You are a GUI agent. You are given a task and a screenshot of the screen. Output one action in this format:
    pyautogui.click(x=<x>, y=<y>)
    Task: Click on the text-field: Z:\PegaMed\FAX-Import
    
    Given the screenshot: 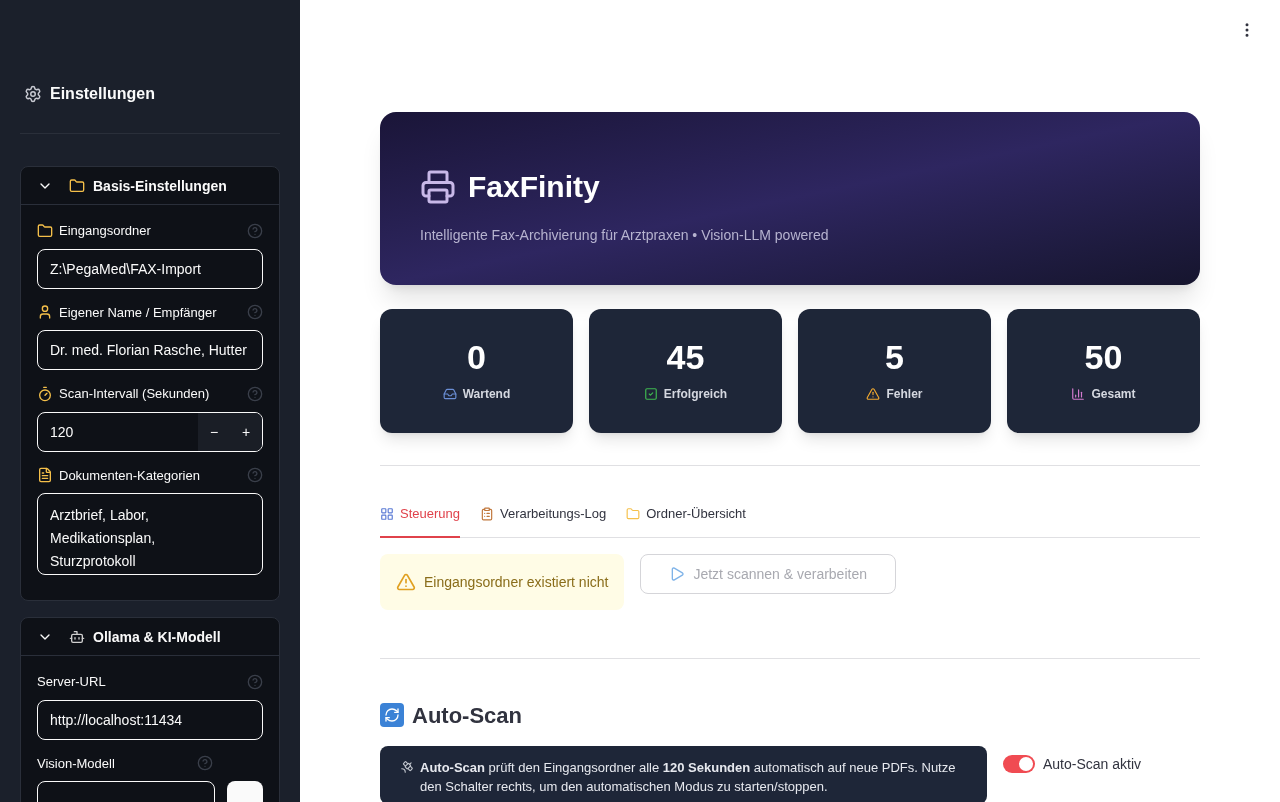 What is the action you would take?
    pyautogui.click(x=150, y=268)
    